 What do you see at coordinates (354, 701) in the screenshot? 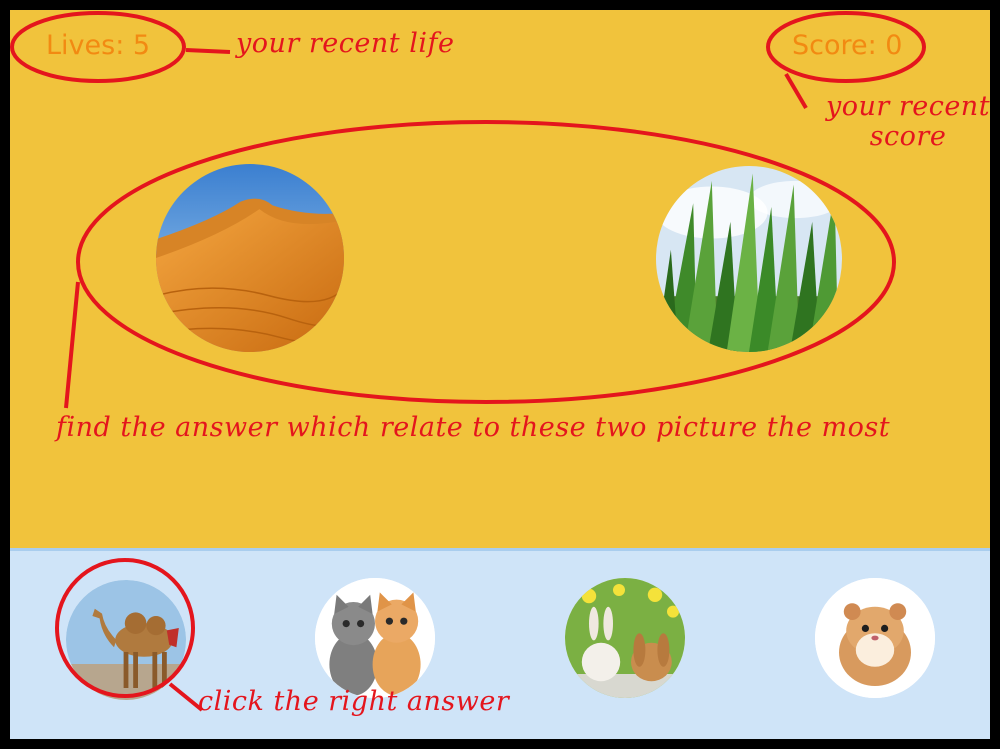
I see `click-annotation: click the right answer` at bounding box center [354, 701].